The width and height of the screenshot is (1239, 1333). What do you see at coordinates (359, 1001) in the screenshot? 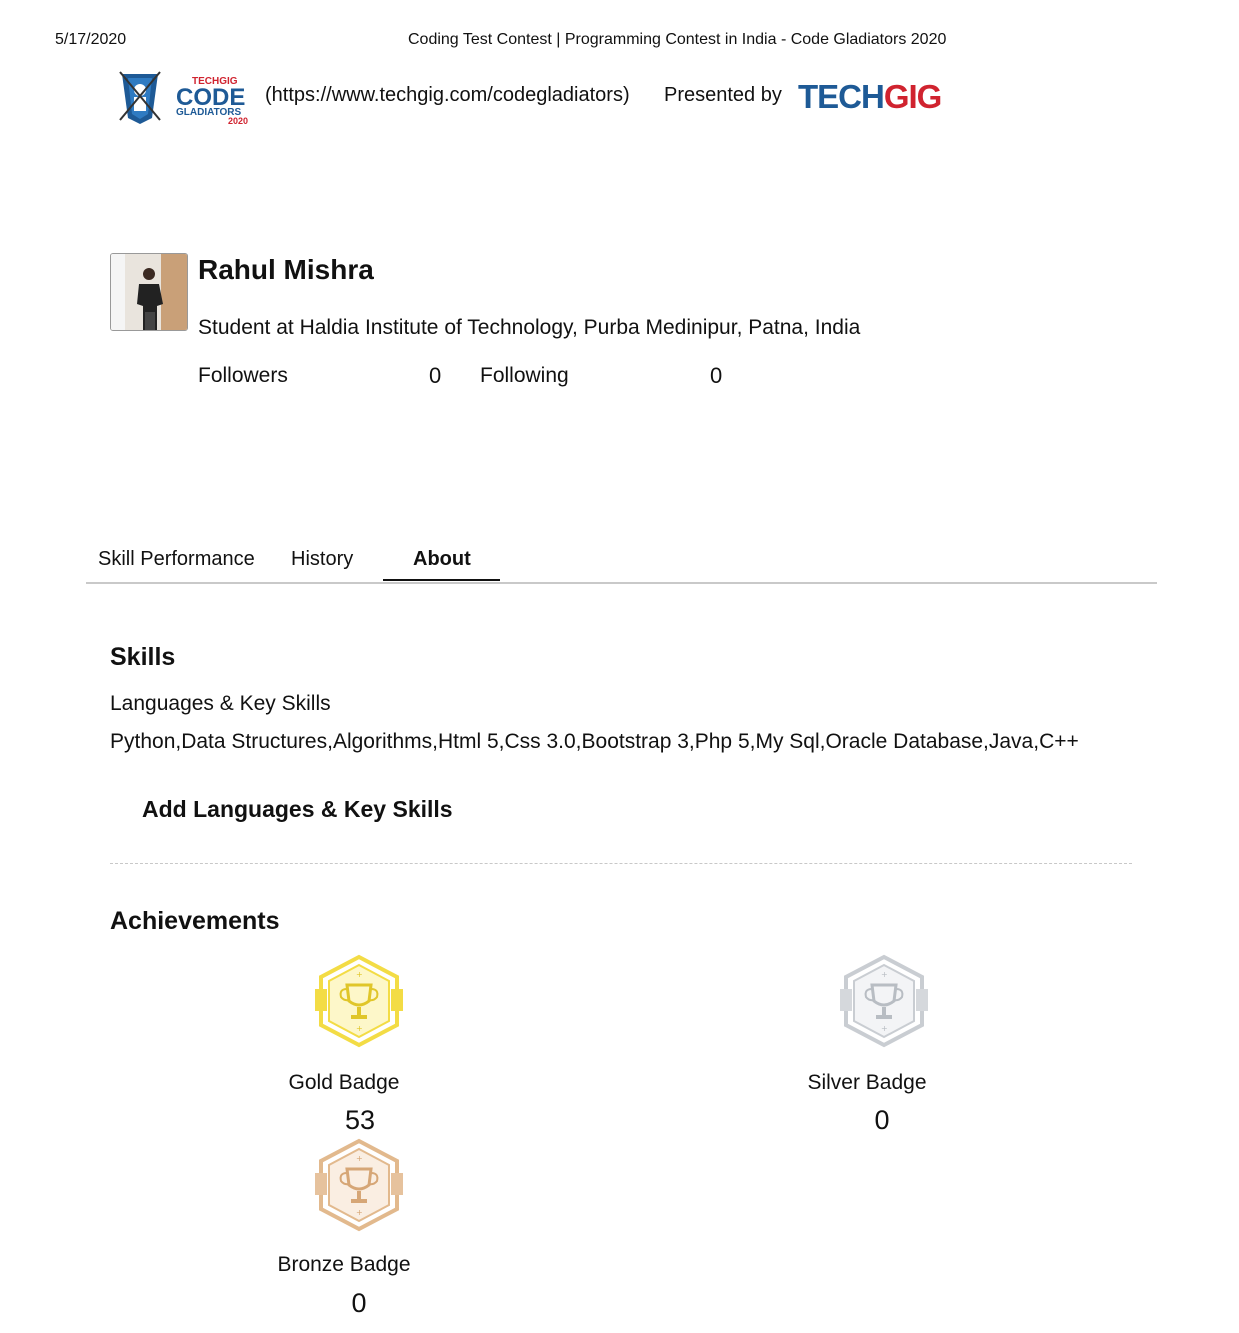
I see `gold-badge-icon: + +` at bounding box center [359, 1001].